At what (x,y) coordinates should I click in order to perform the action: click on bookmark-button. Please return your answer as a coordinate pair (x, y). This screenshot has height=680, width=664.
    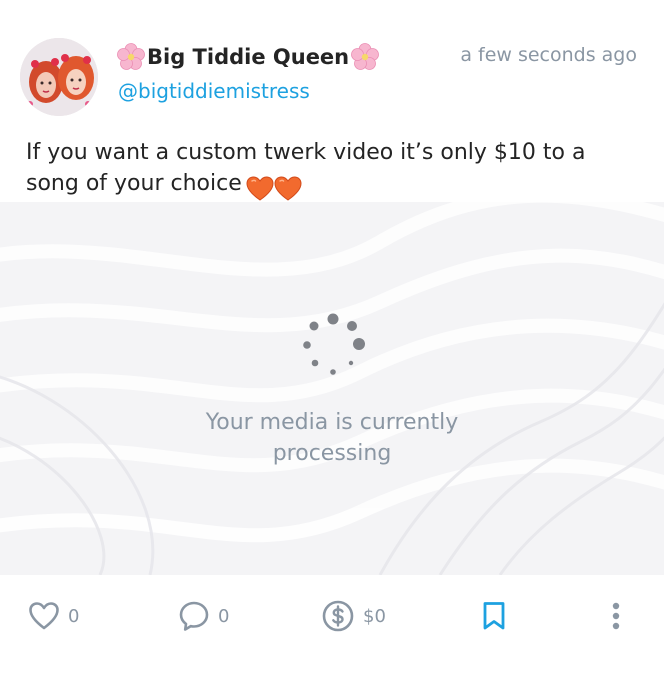
    Looking at the image, I should click on (494, 616).